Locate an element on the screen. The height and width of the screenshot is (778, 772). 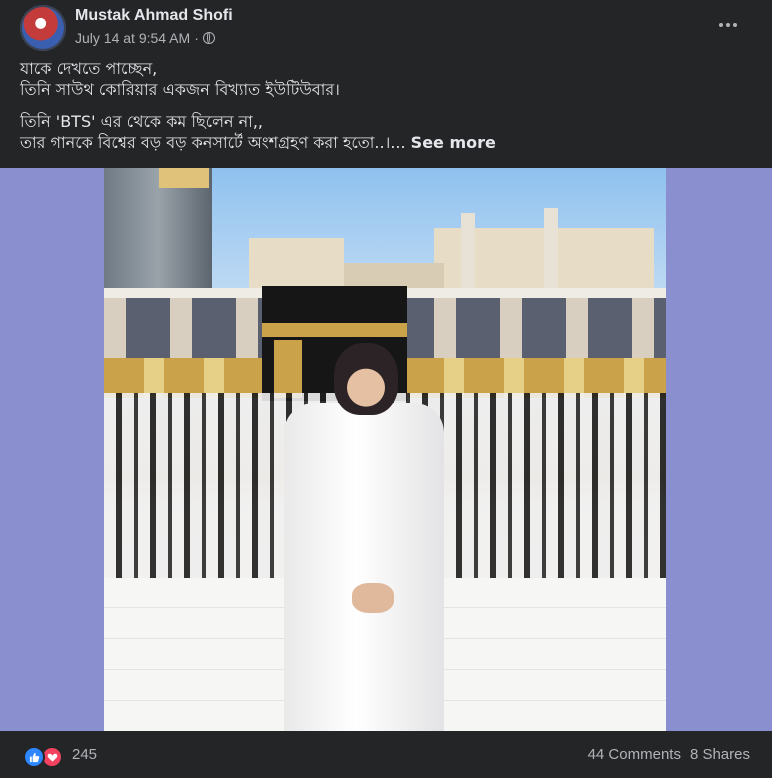
white-robe is located at coordinates (364, 567).